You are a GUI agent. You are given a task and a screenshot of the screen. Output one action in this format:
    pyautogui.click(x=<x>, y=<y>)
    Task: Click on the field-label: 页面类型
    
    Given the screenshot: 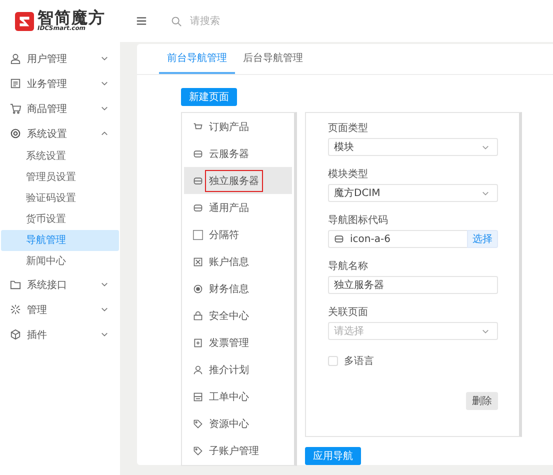 What is the action you would take?
    pyautogui.click(x=348, y=129)
    